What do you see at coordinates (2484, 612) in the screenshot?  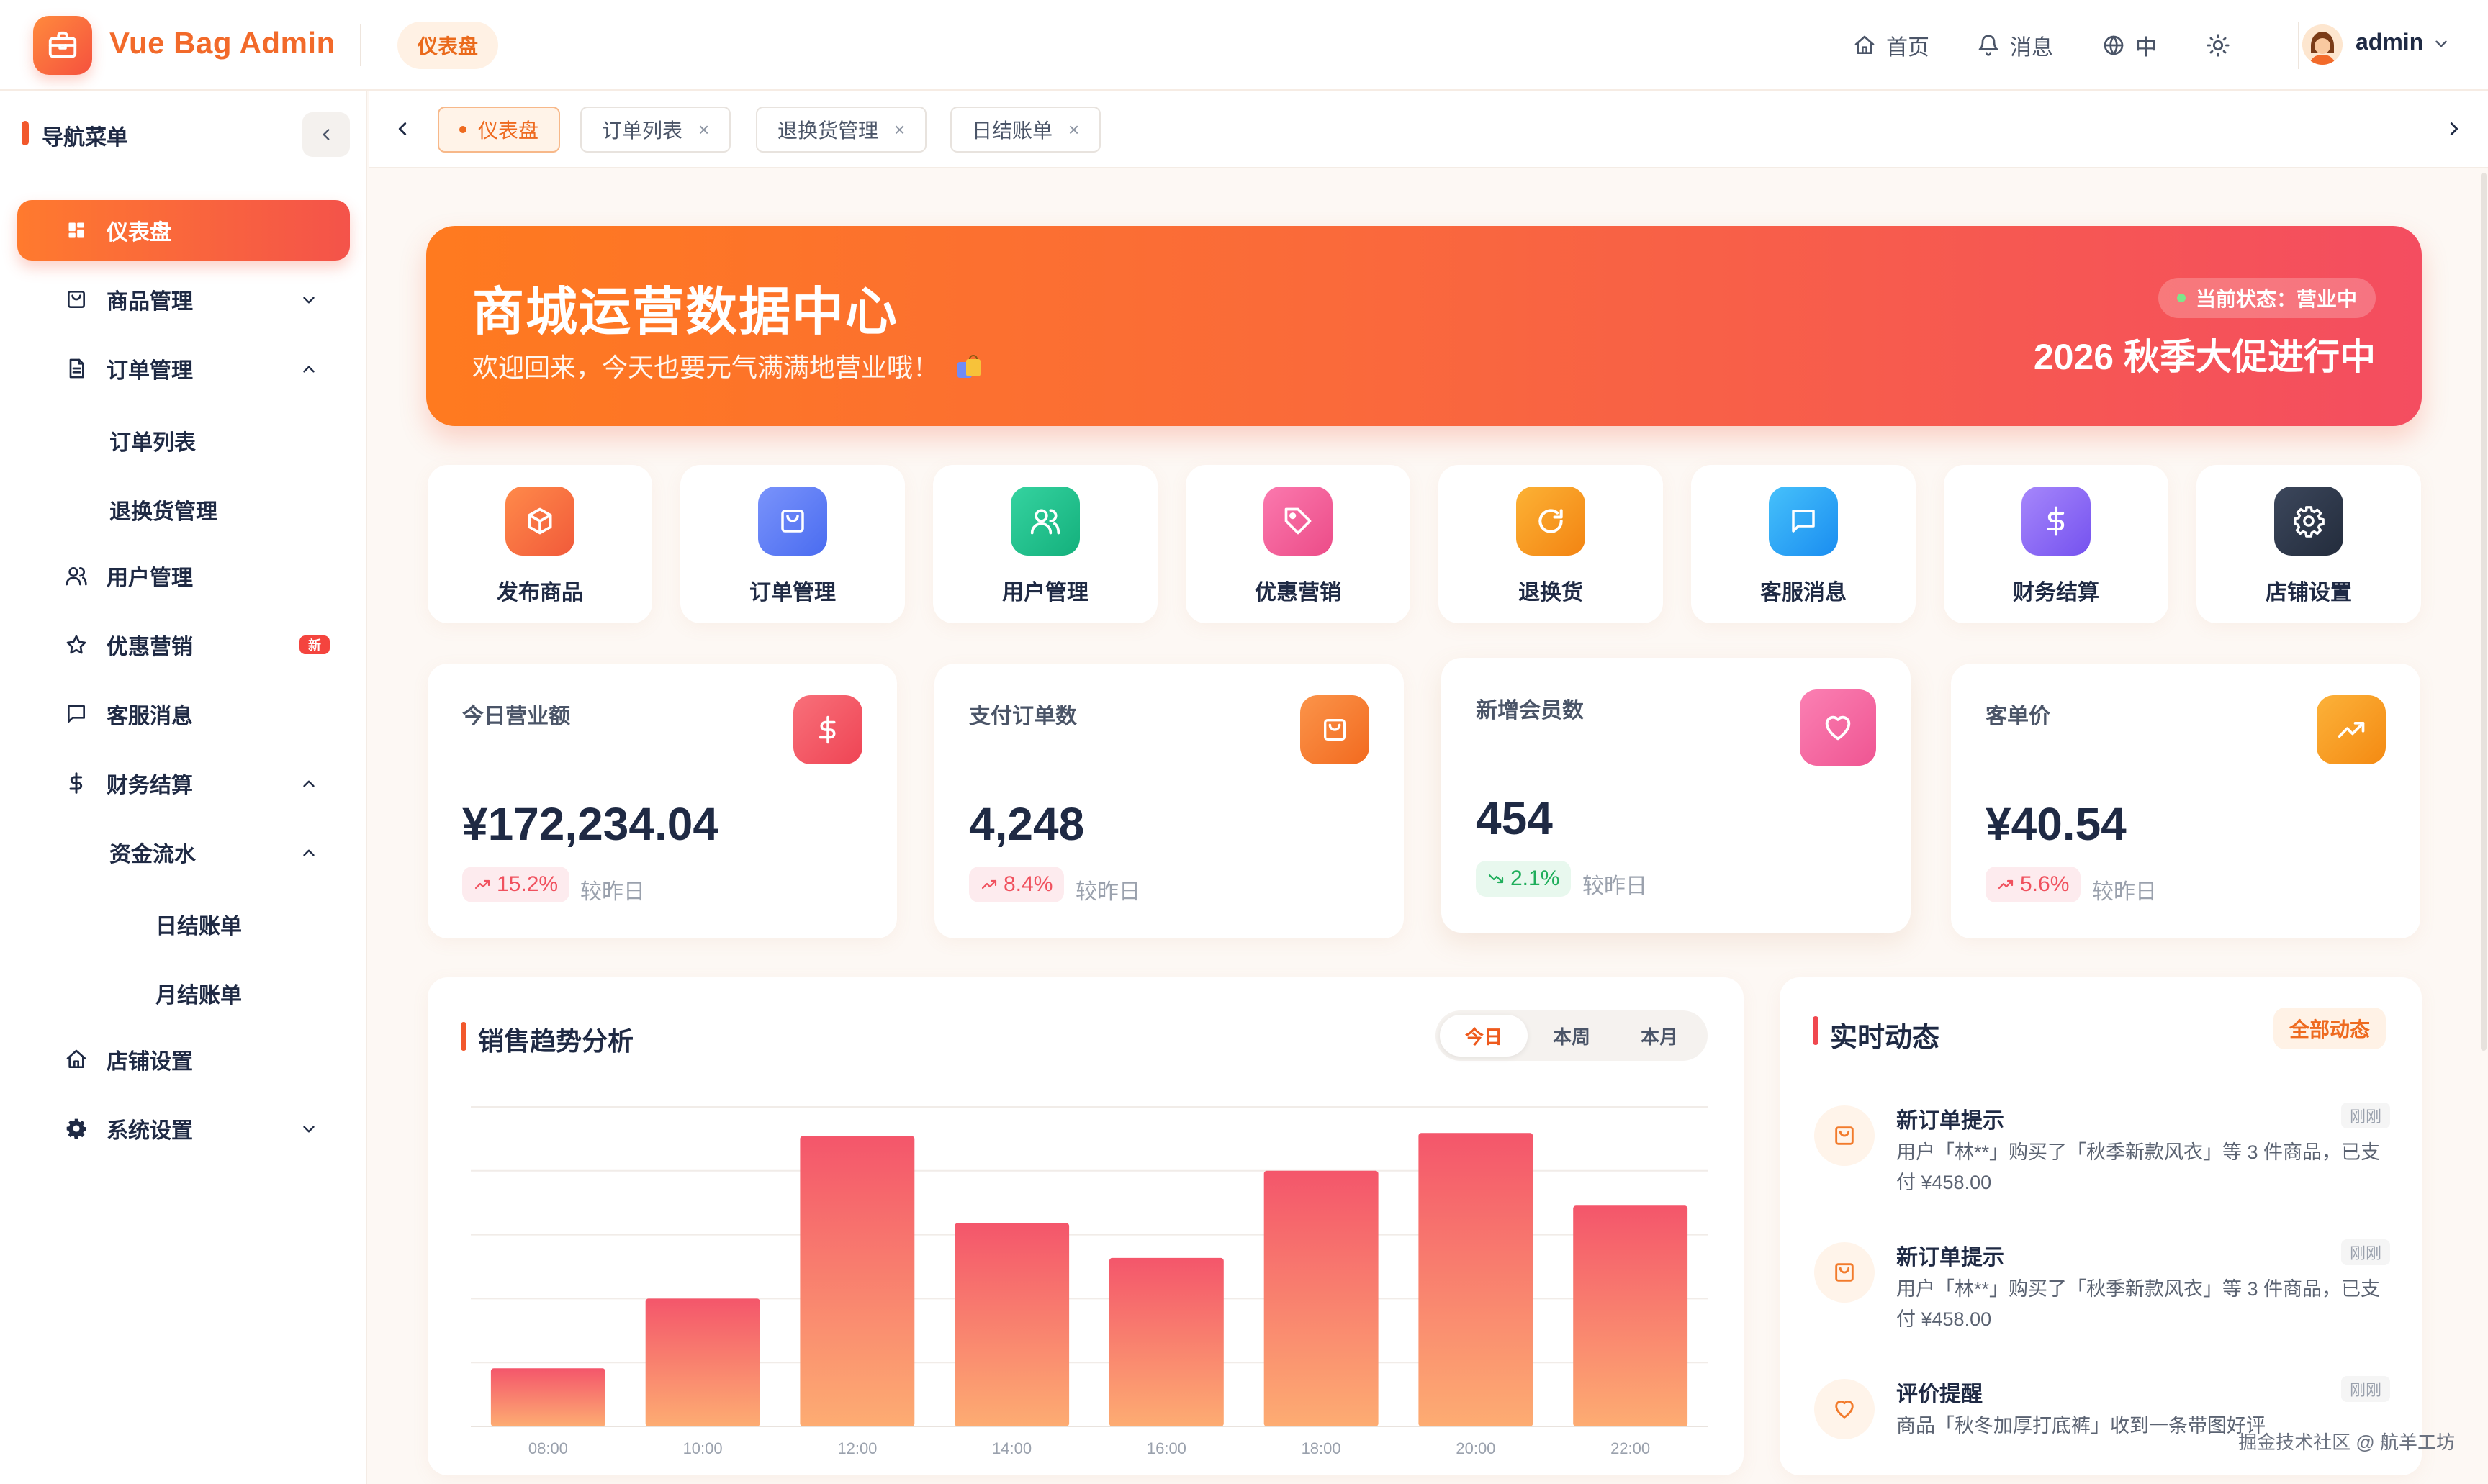 I see `page-scrollbar` at bounding box center [2484, 612].